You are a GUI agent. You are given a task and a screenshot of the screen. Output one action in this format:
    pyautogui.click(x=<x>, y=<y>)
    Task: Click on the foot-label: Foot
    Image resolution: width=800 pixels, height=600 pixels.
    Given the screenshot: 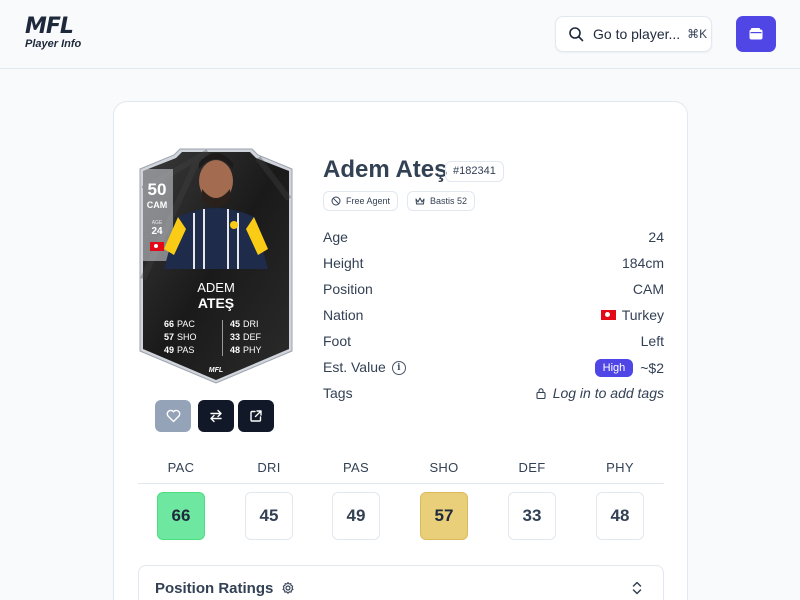 What is the action you would take?
    pyautogui.click(x=337, y=341)
    